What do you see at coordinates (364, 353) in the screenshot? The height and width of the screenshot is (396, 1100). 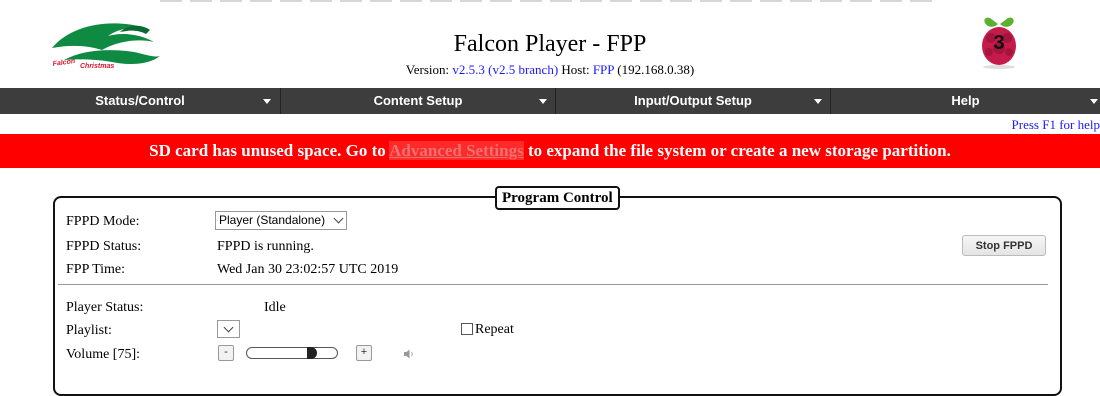 I see `volume-up-button: +` at bounding box center [364, 353].